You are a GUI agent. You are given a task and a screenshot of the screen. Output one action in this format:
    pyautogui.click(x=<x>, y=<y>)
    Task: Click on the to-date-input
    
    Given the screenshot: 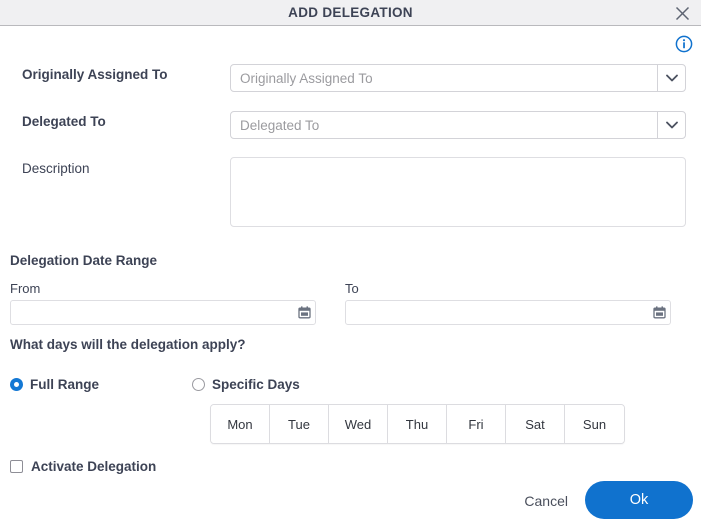 What is the action you would take?
    pyautogui.click(x=508, y=312)
    